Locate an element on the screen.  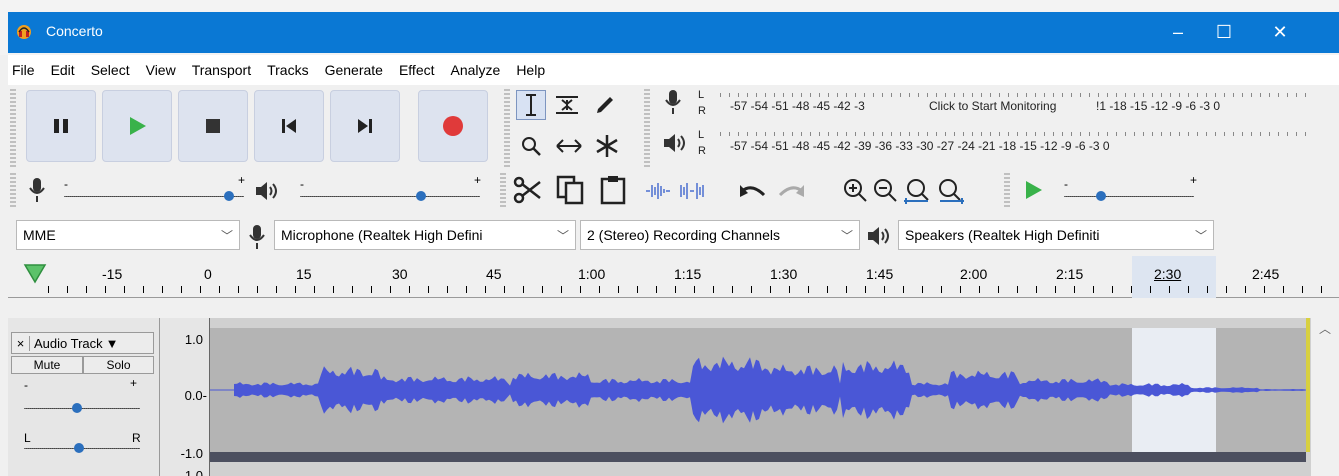
stop-icon is located at coordinates (213, 126).